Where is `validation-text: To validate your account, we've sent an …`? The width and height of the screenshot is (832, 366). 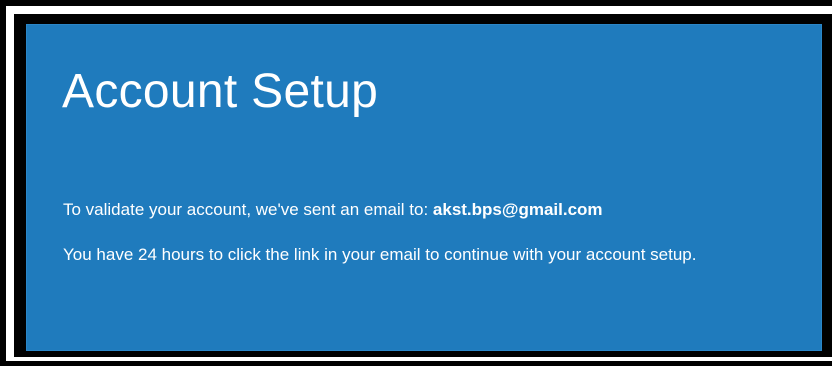
validation-text: To validate your account, we've sent an … is located at coordinates (246, 209).